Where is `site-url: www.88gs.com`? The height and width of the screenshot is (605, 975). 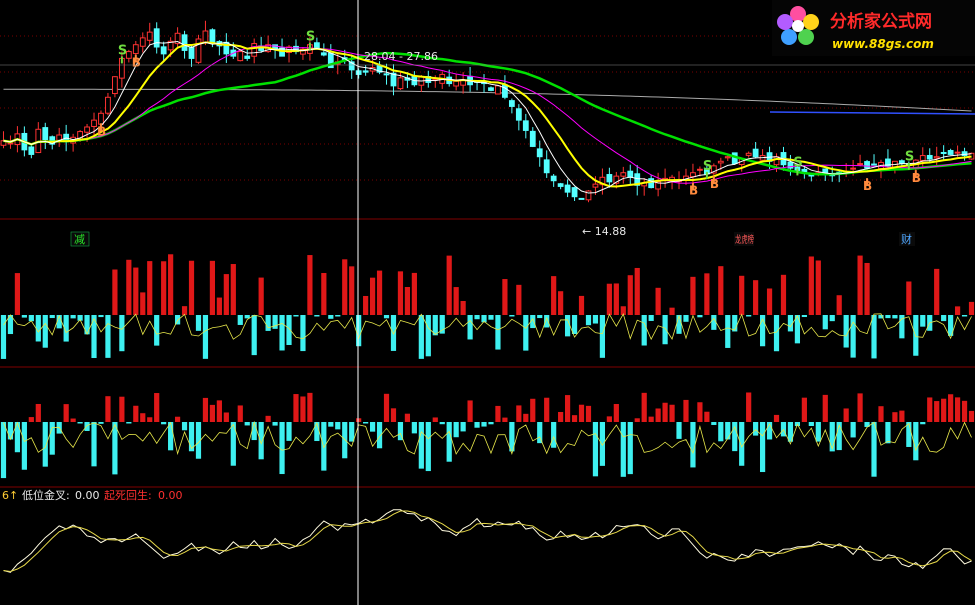
site-url: www.88gs.com is located at coordinates (883, 44).